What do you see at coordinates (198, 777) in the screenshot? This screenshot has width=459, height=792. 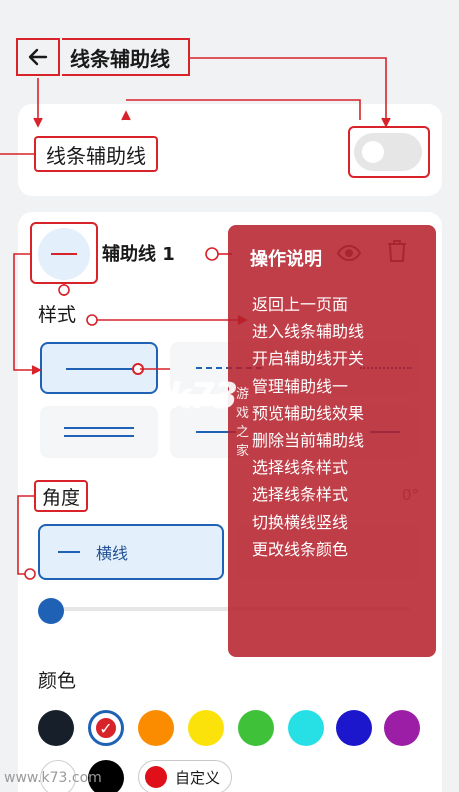 I see `custom-color-label: 自定义` at bounding box center [198, 777].